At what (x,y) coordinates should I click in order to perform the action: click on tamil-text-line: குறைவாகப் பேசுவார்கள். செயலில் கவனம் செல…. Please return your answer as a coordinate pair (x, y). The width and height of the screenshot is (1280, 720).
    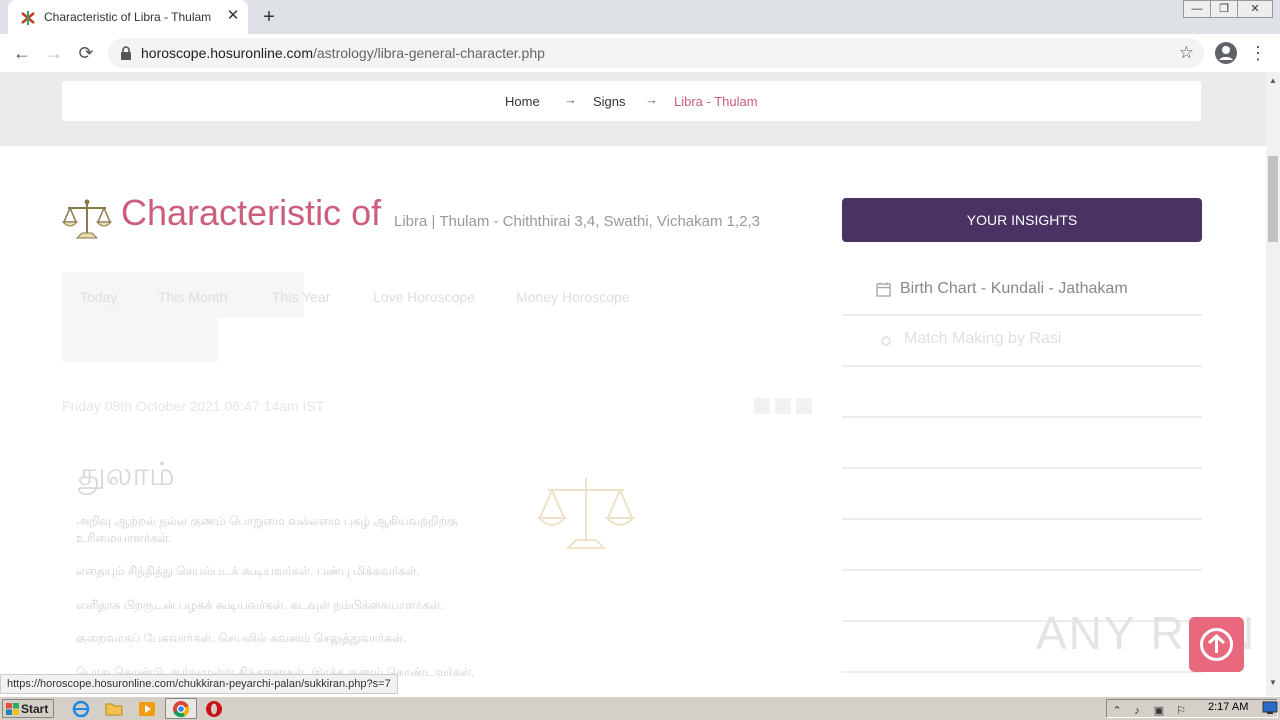
    Looking at the image, I should click on (241, 638).